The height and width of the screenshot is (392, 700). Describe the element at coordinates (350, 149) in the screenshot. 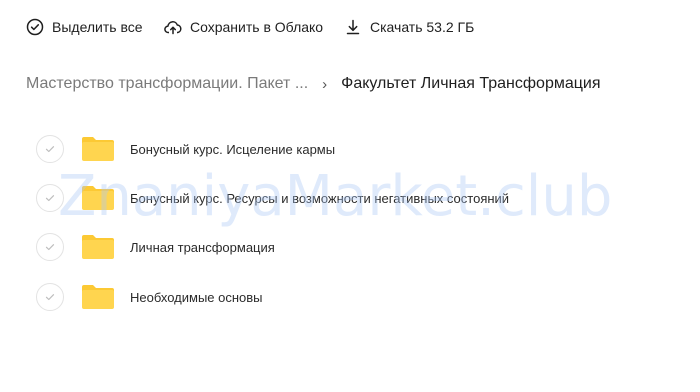

I see `list-item: Бонусный курс. Исцеление кармы` at that location.